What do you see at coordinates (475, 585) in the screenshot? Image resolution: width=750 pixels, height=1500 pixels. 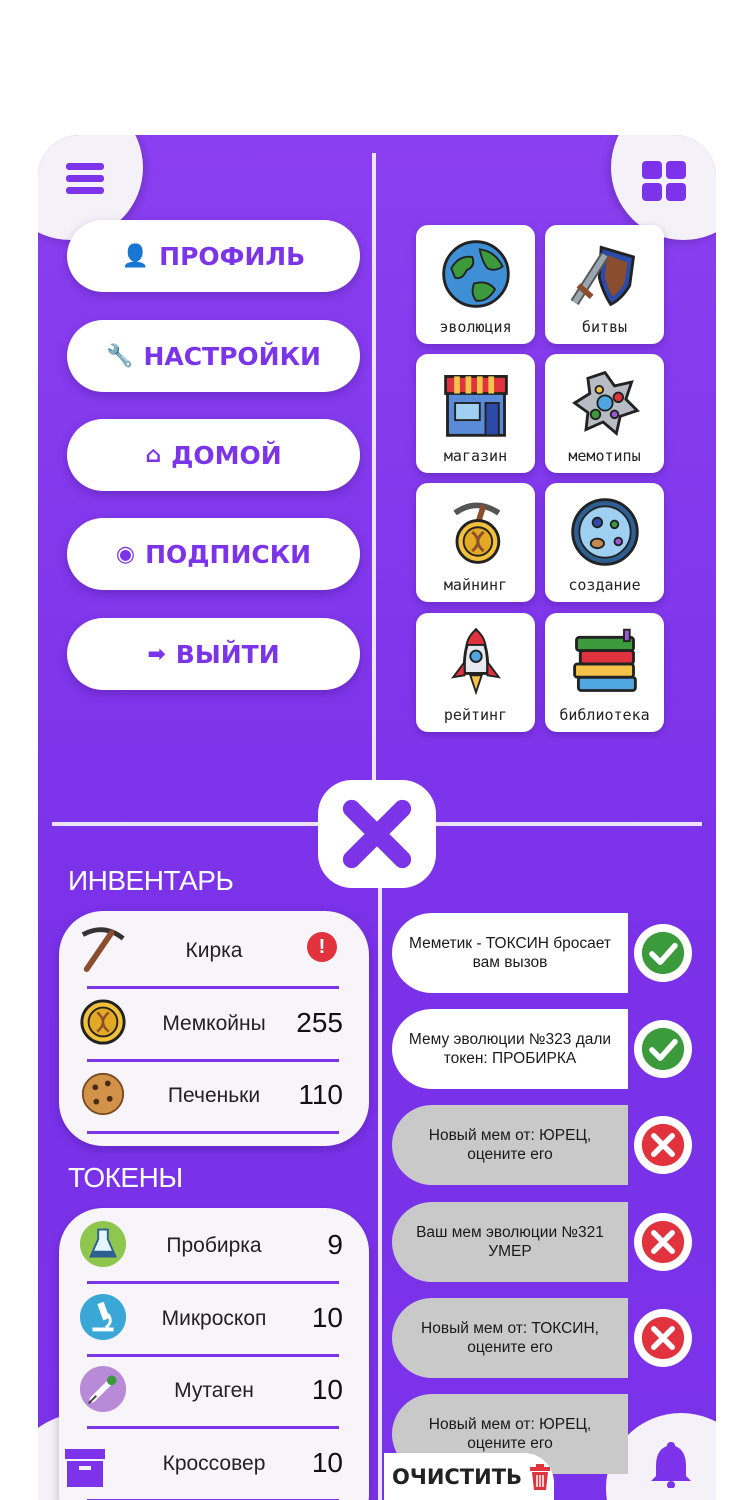 I see `tile-label: майнинг` at bounding box center [475, 585].